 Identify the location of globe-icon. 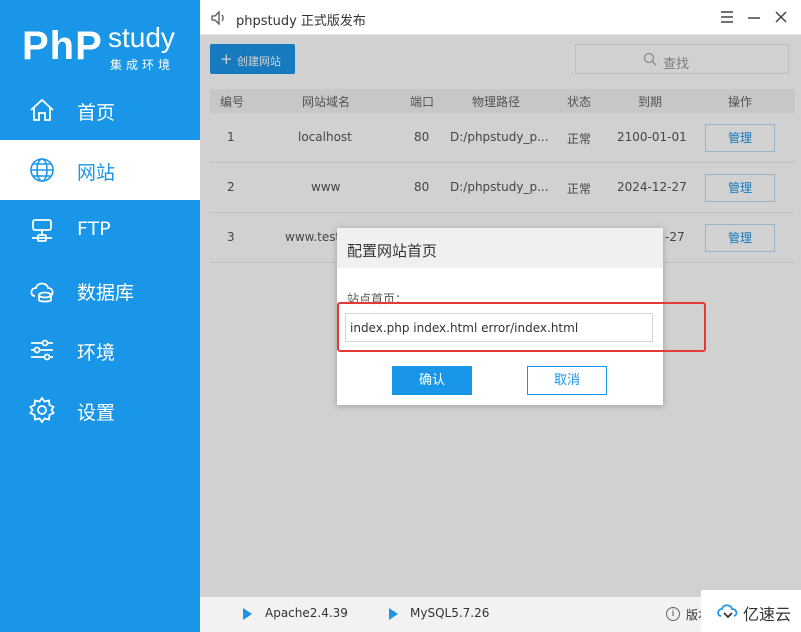
(42, 170).